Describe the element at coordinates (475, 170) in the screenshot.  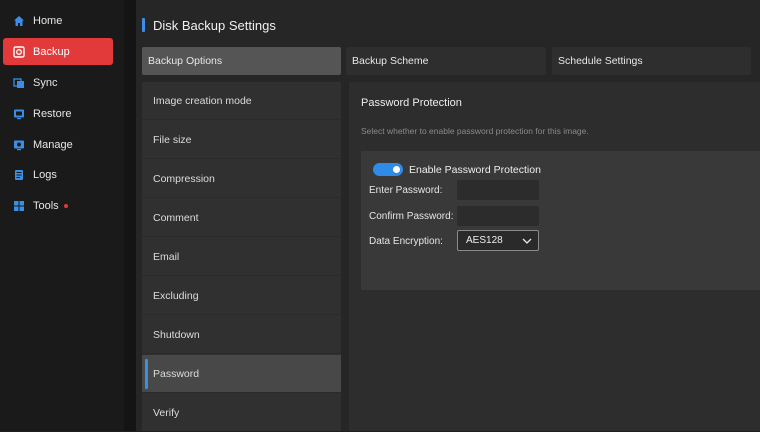
I see `toggle-label: Enable Password Protection` at that location.